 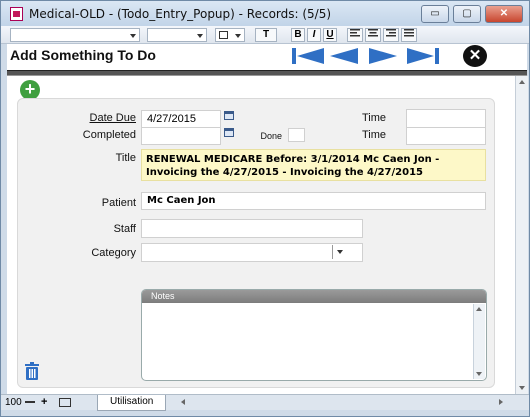 I want to click on title-label: Title, so click(x=125, y=158).